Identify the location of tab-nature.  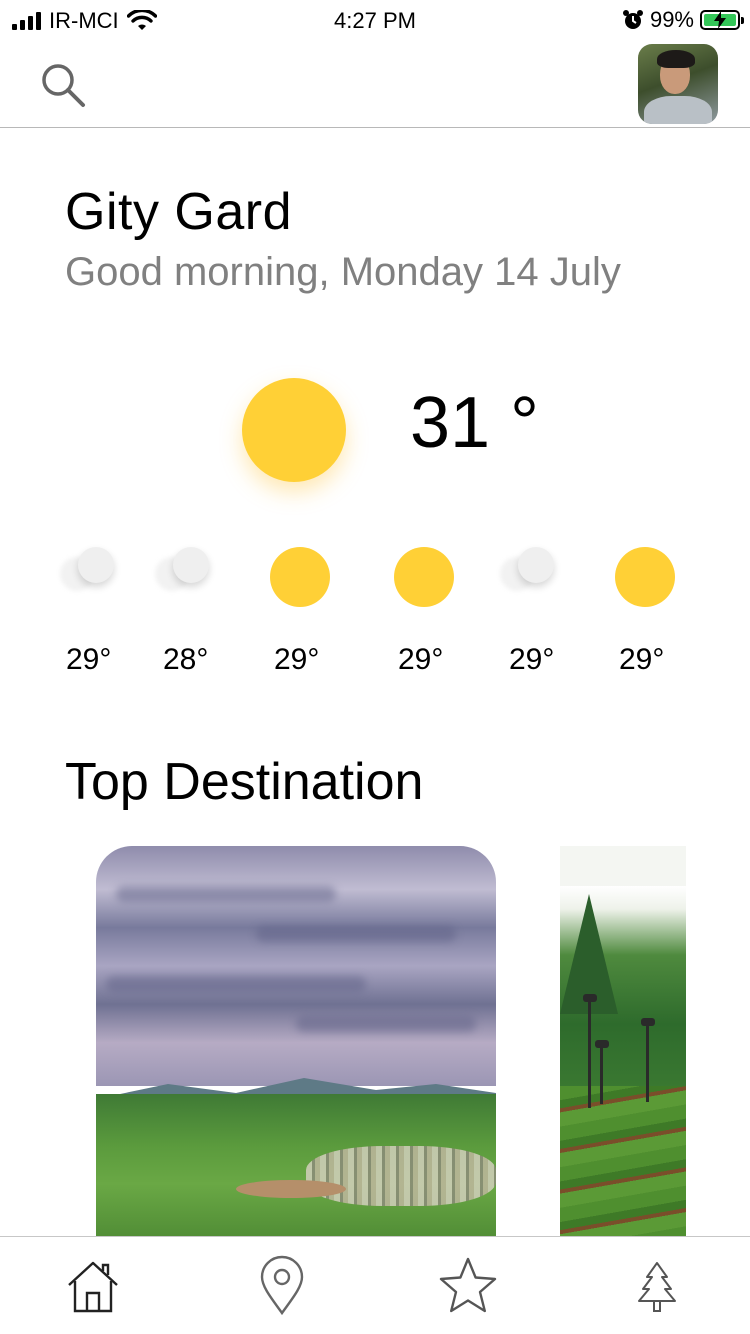
(657, 1286).